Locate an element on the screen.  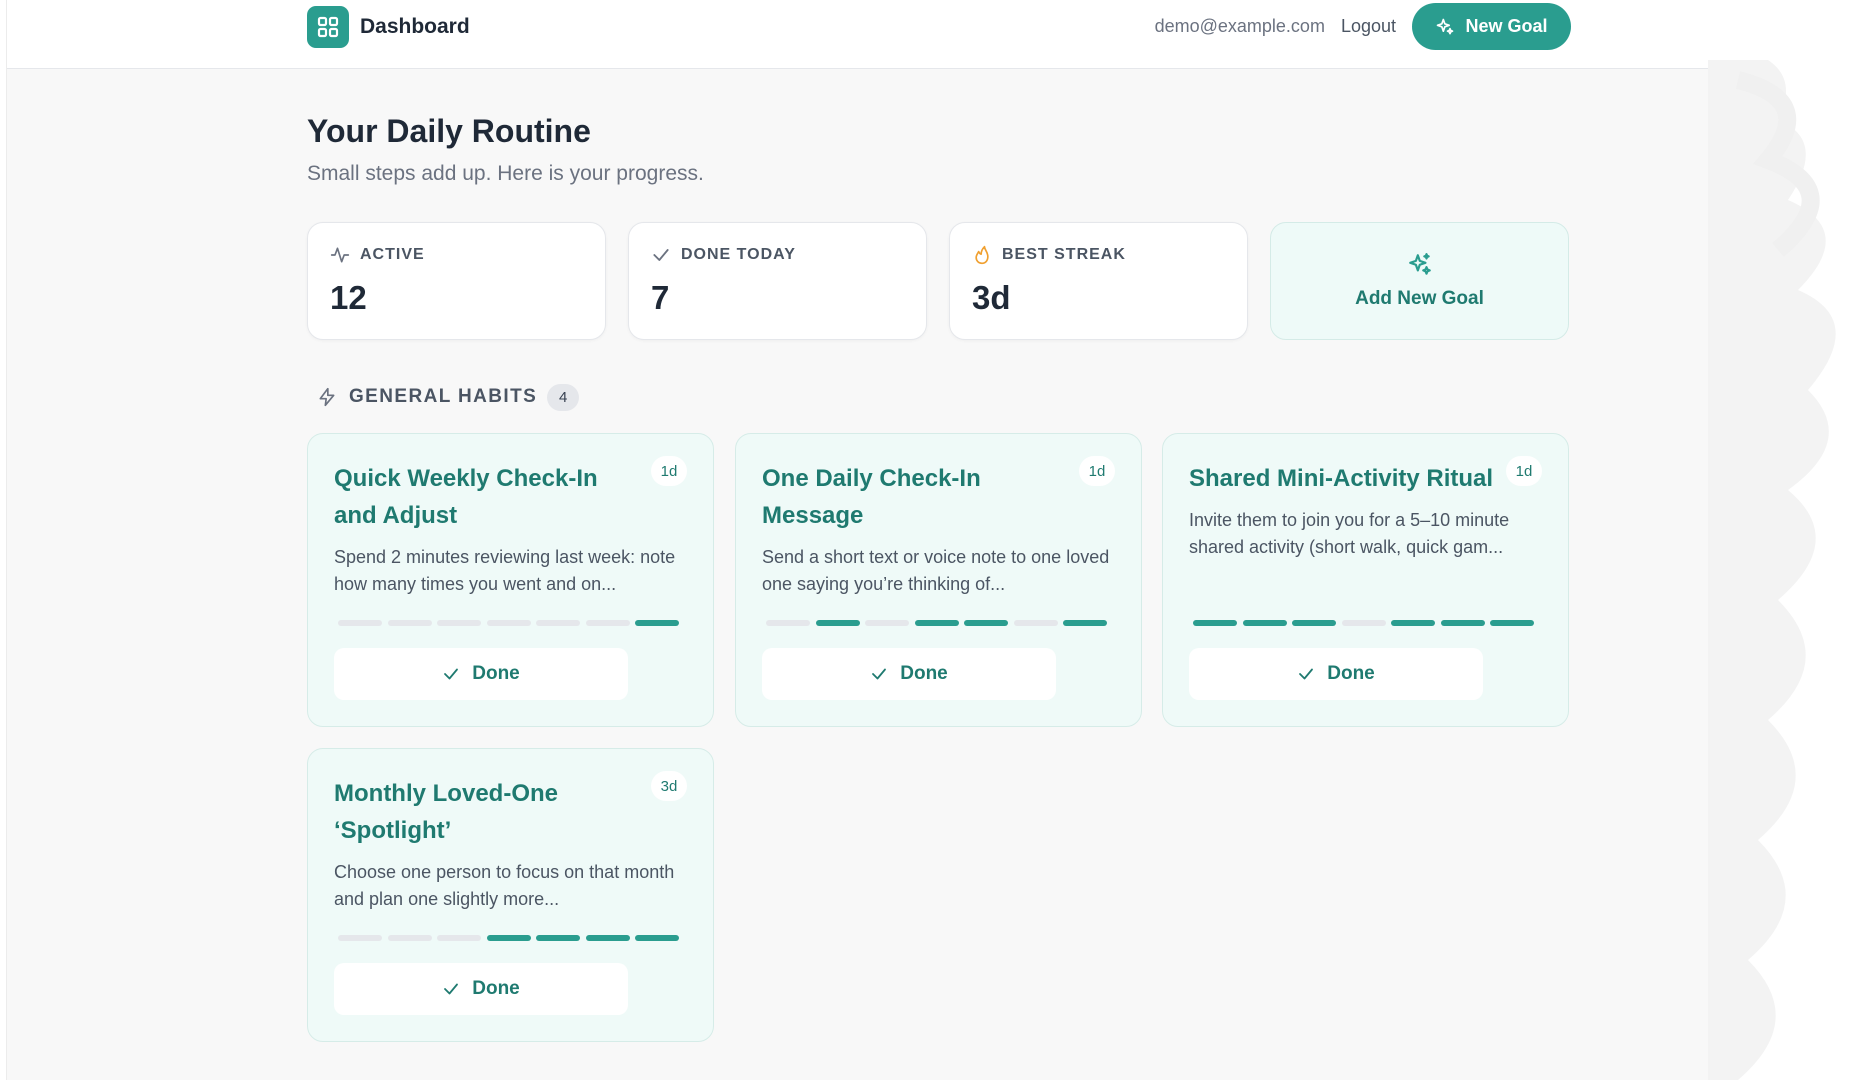
activity-icon is located at coordinates (340, 255).